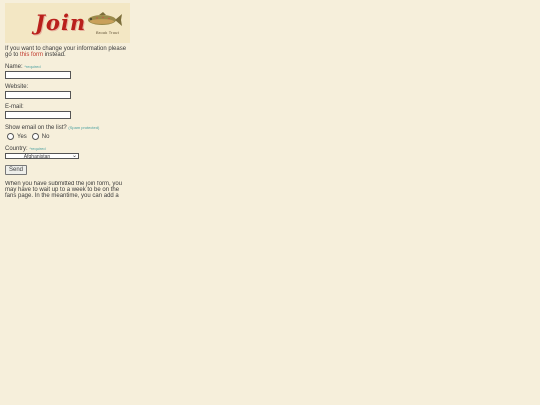 The height and width of the screenshot is (405, 540). I want to click on intro-text-after: instead., so click(54, 55).